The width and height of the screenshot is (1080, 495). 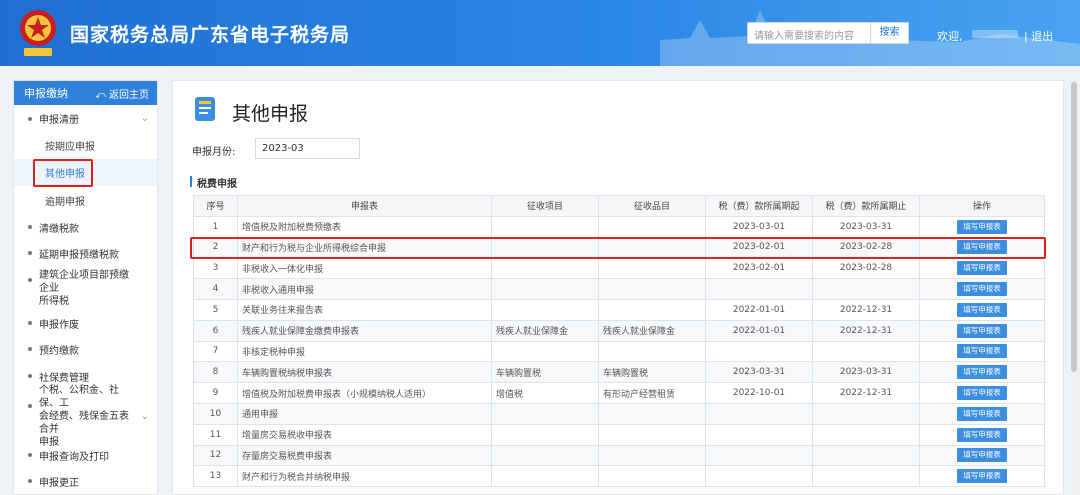 I want to click on sidebar-item-scheduled-payment: 预约缴款, so click(x=85, y=349).